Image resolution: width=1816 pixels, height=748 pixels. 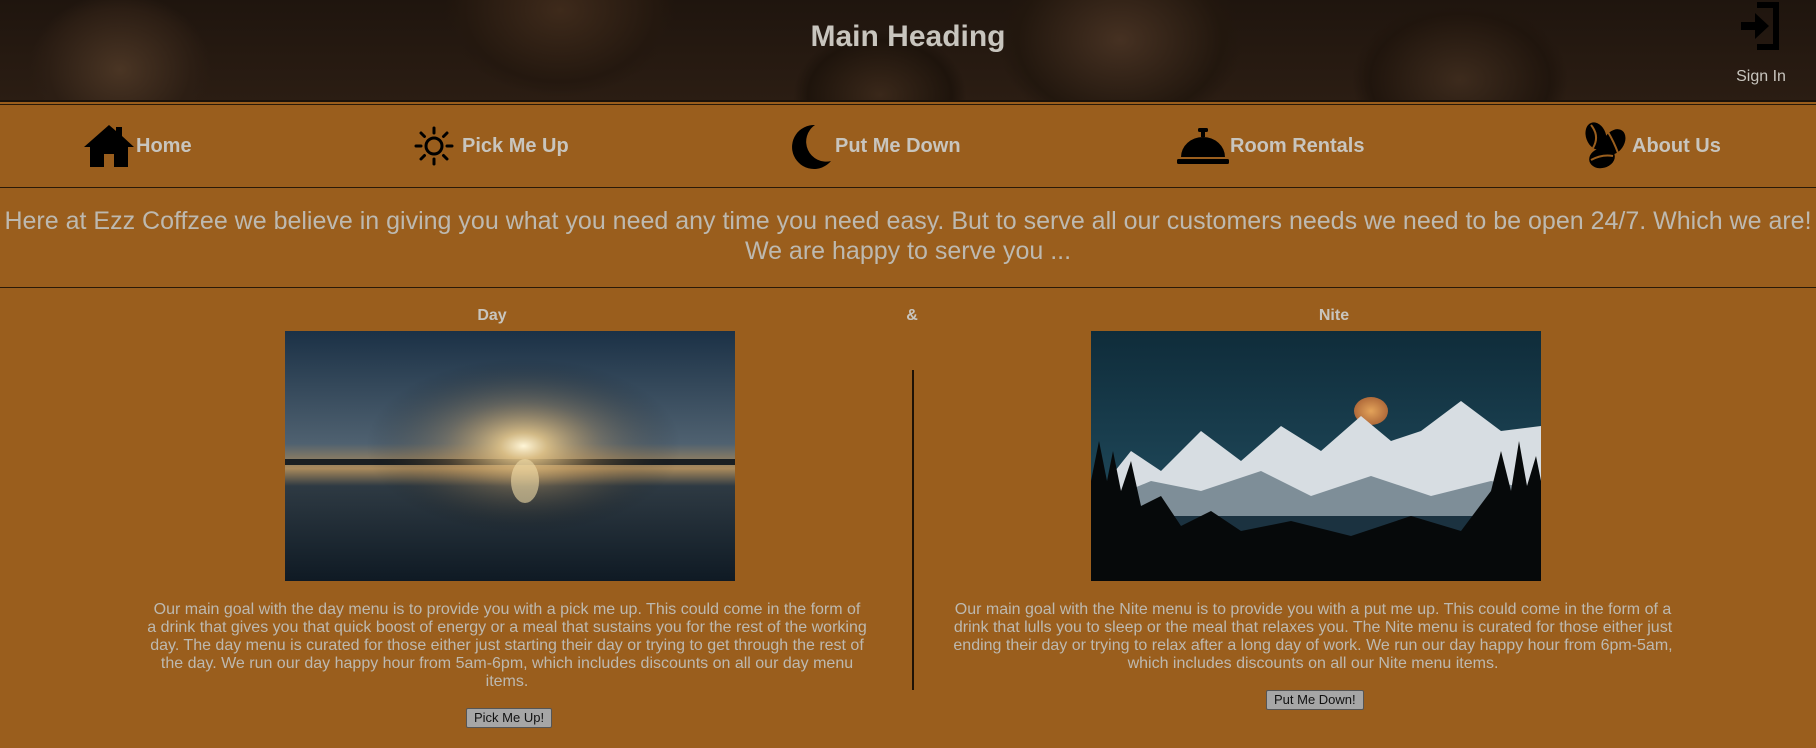 What do you see at coordinates (908, 36) in the screenshot?
I see `page-title: Main Heading` at bounding box center [908, 36].